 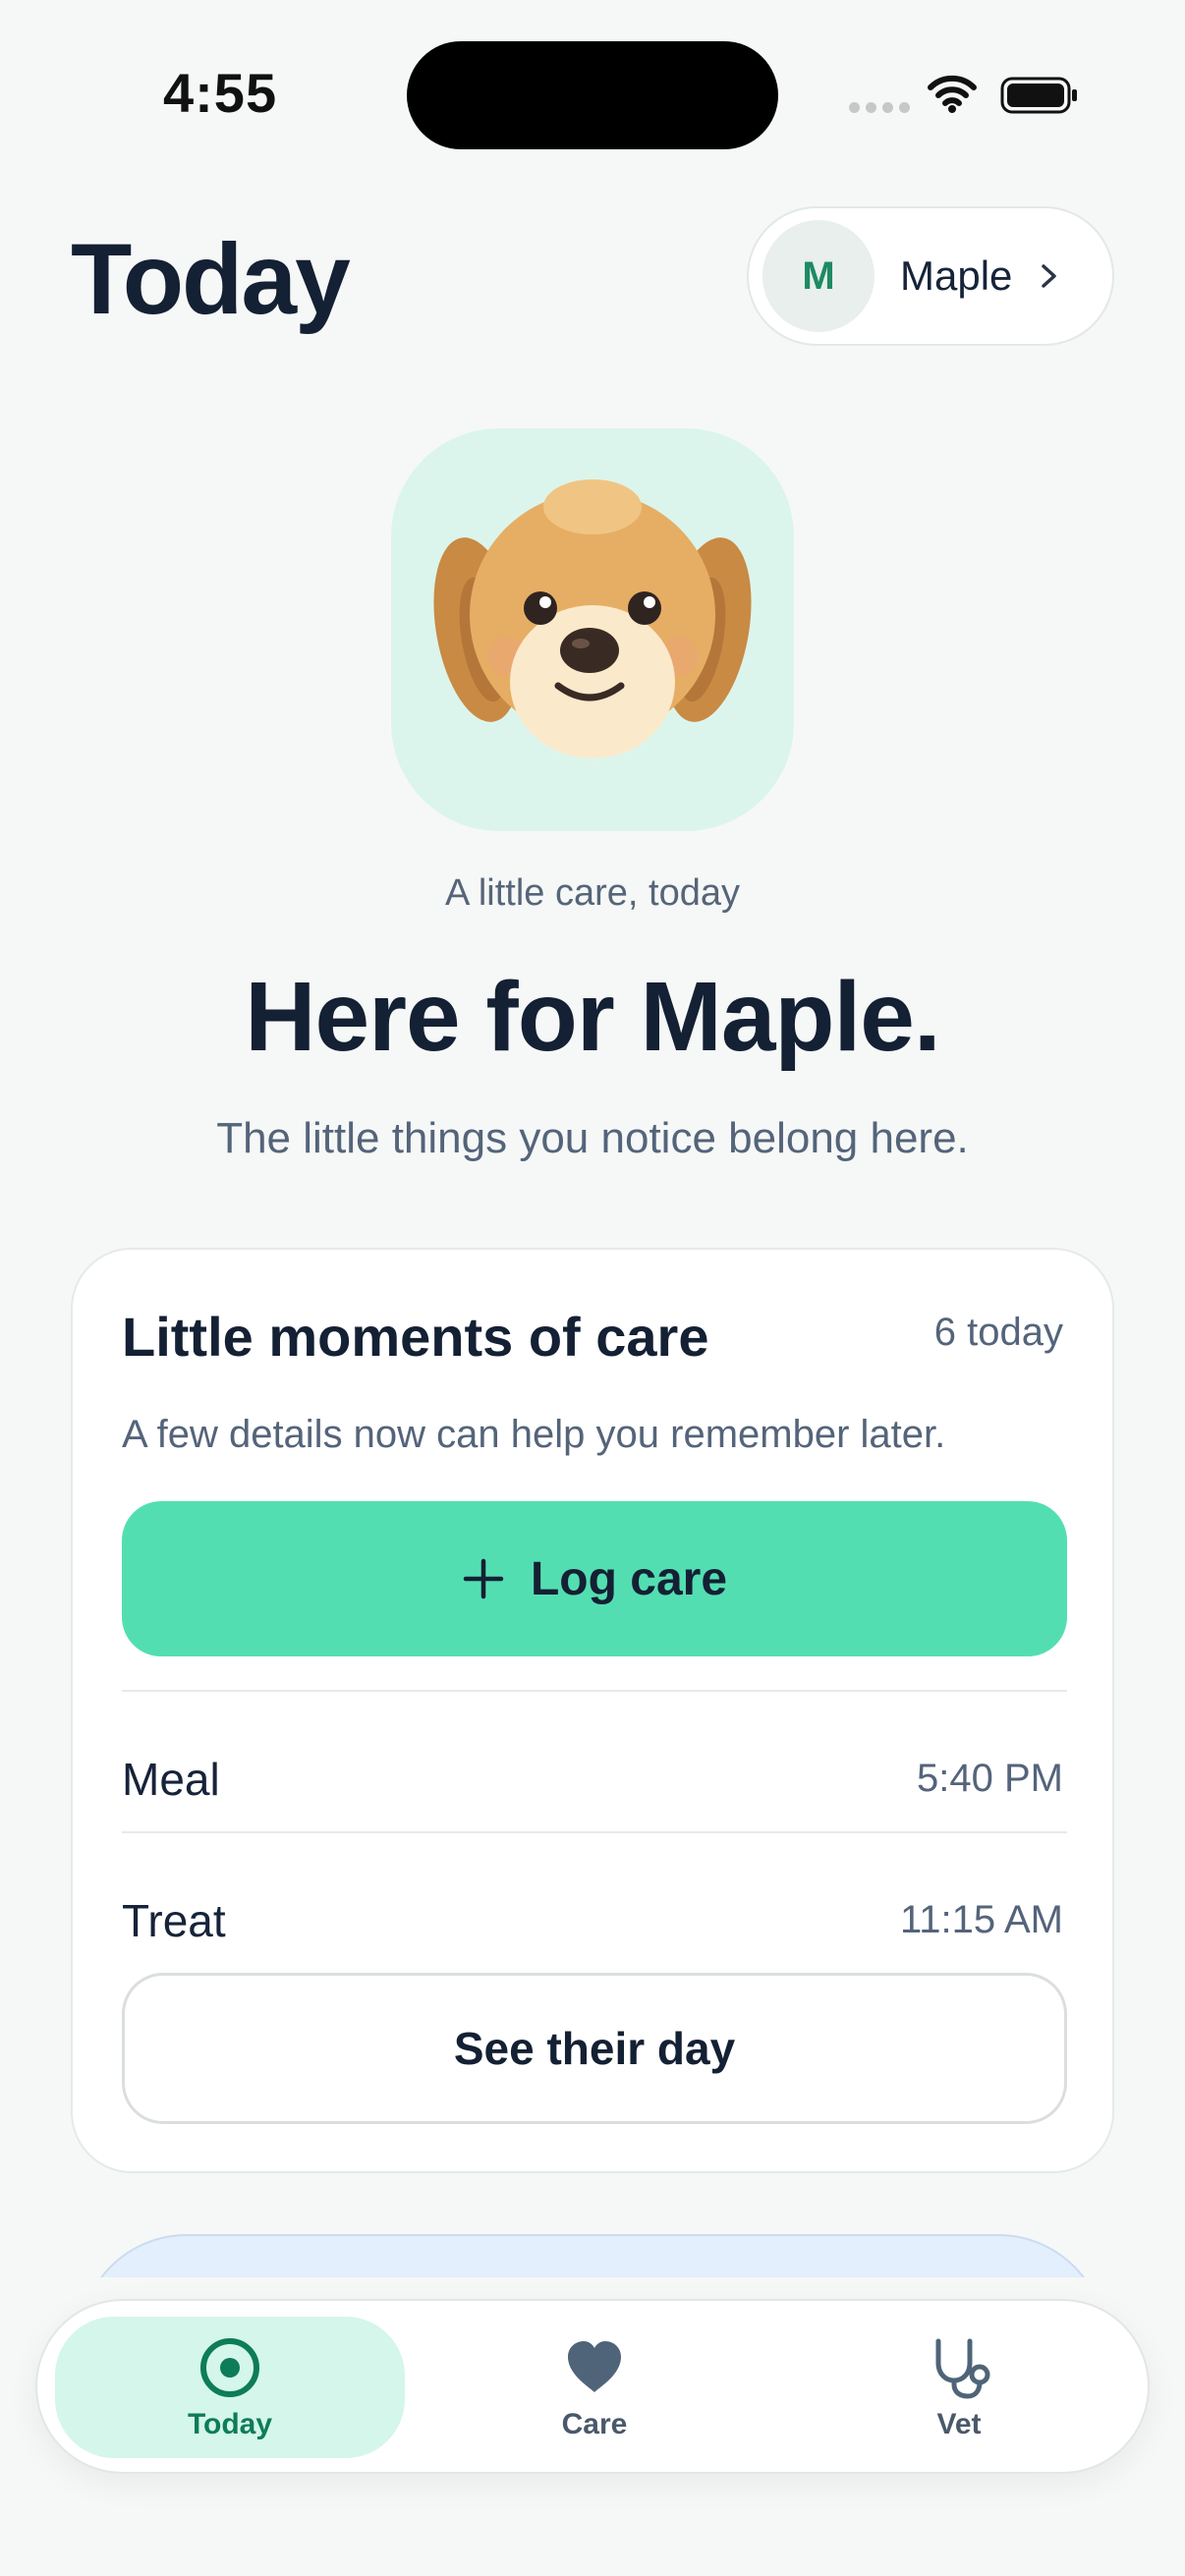 What do you see at coordinates (953, 94) in the screenshot?
I see `wifi-icon` at bounding box center [953, 94].